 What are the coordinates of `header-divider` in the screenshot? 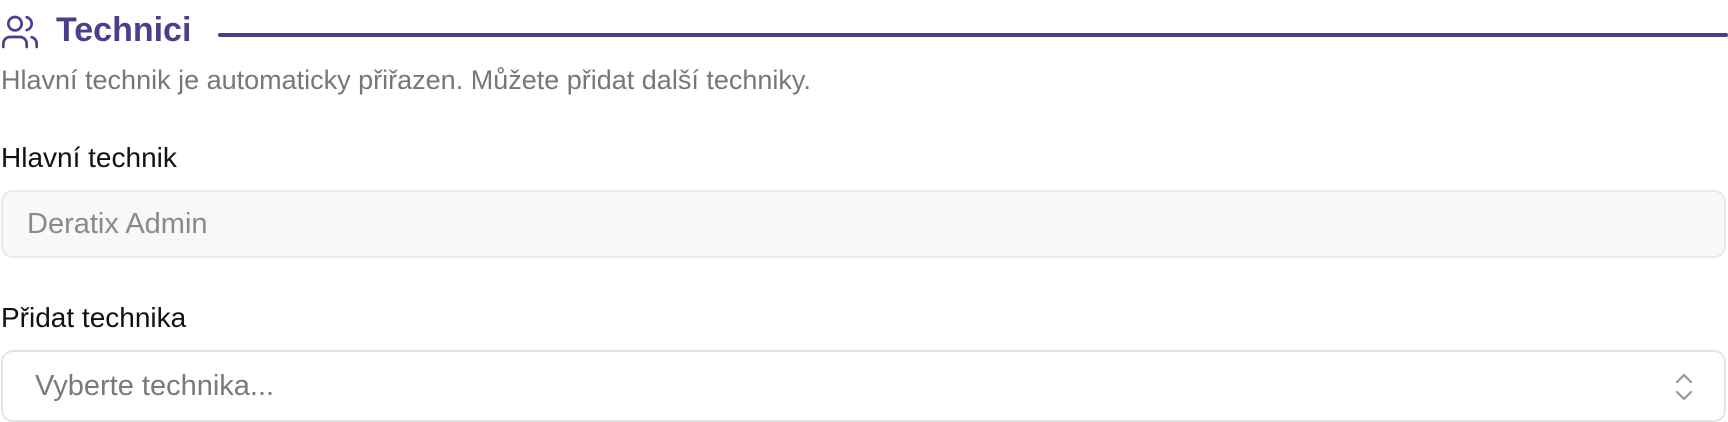 It's located at (973, 35).